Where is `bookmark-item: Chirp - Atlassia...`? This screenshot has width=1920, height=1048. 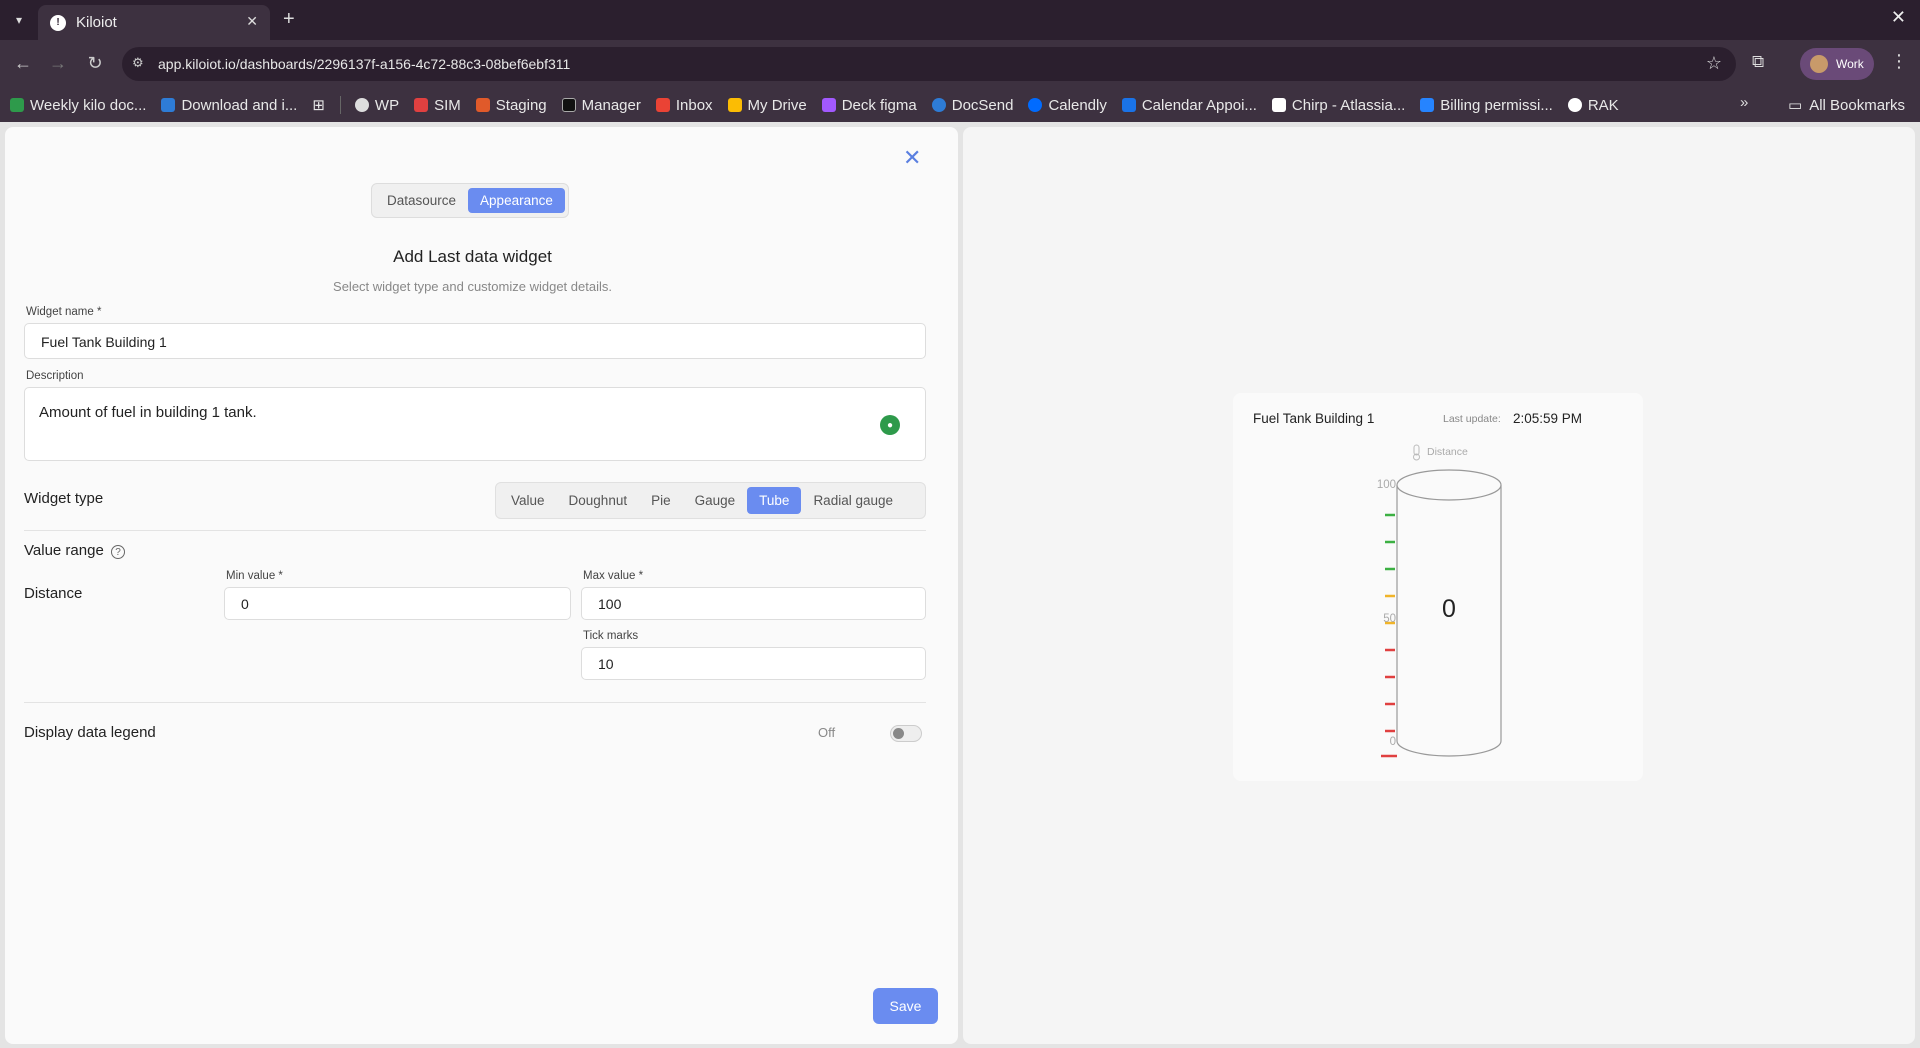
bookmark-item: Chirp - Atlassia... is located at coordinates (1338, 105).